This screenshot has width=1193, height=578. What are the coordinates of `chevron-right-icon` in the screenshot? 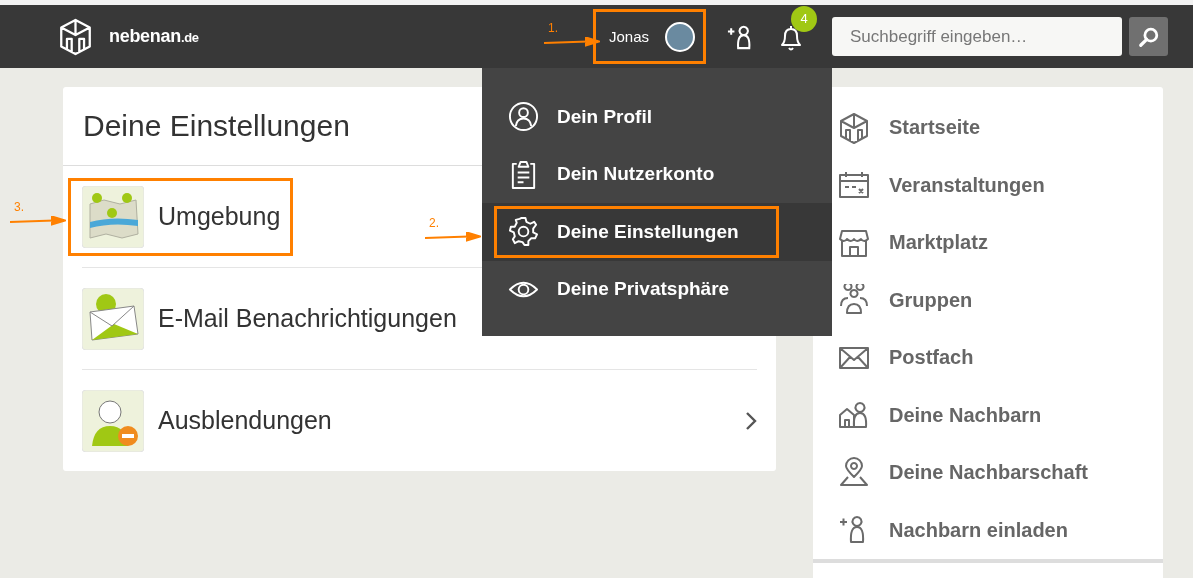 It's located at (751, 420).